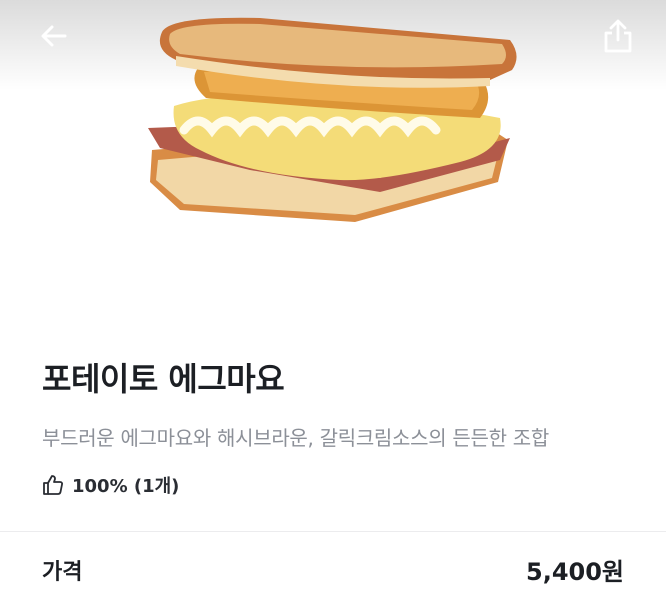 The width and height of the screenshot is (666, 596). I want to click on share-icon, so click(618, 36).